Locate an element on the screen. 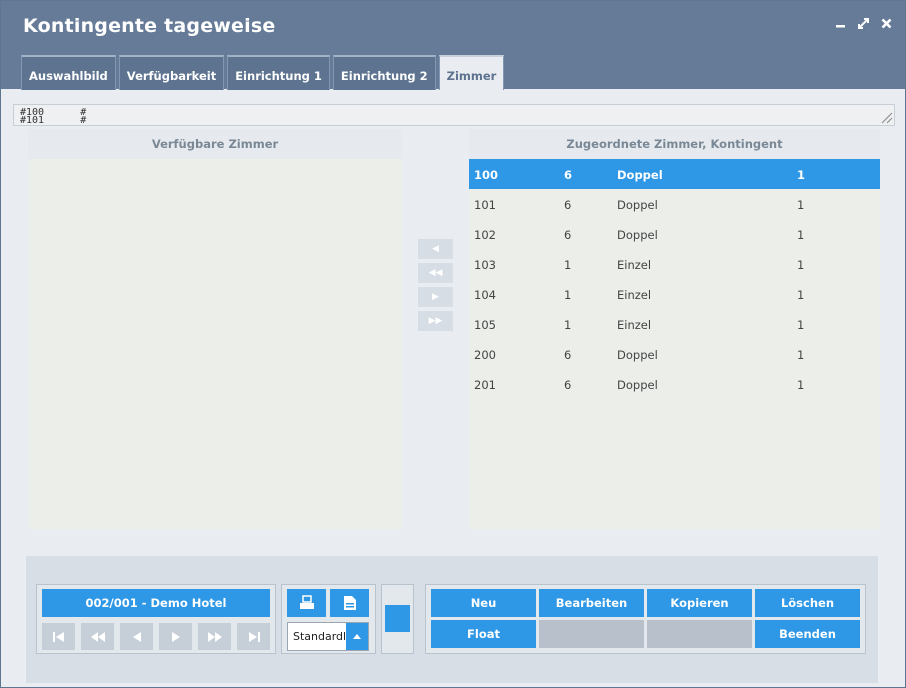 The image size is (906, 688). export-document-icon is located at coordinates (349, 603).